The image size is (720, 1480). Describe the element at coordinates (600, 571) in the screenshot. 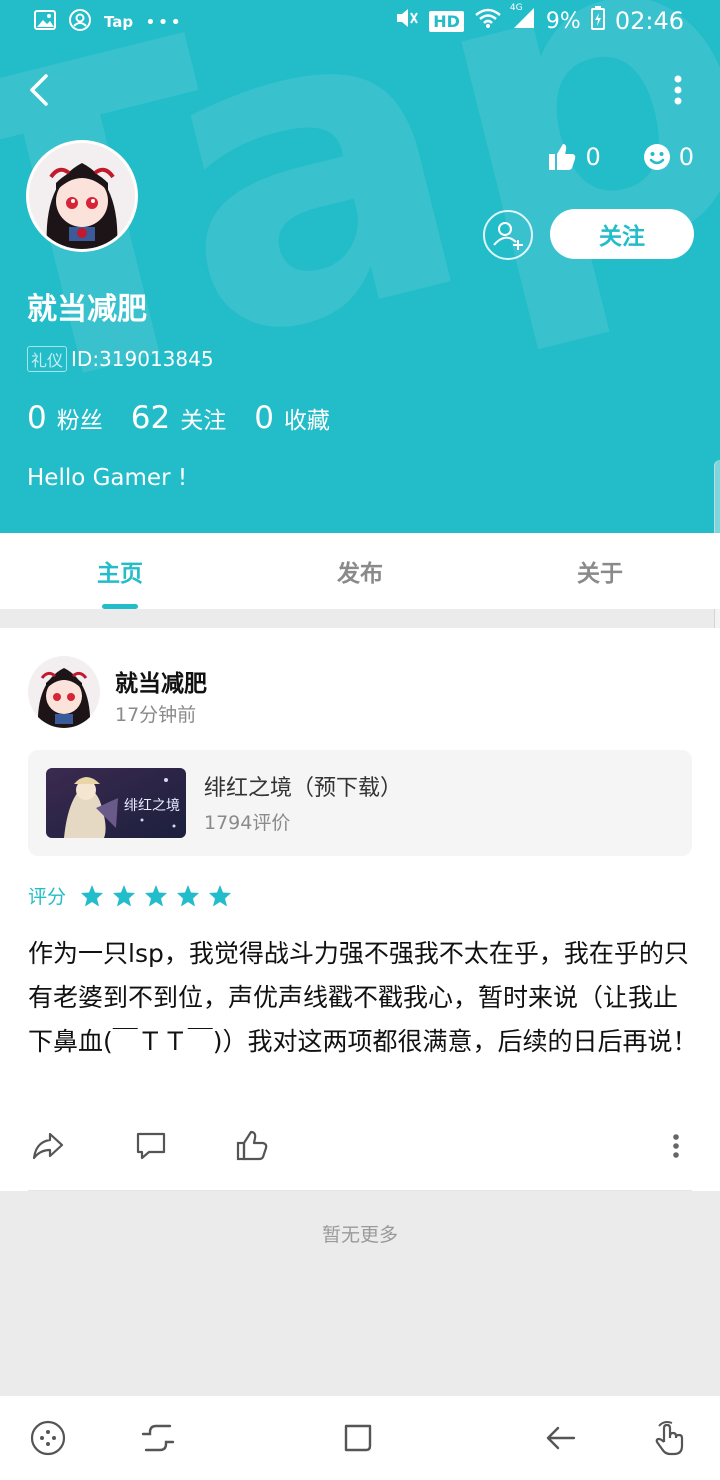

I see `tab-about: 关于` at that location.